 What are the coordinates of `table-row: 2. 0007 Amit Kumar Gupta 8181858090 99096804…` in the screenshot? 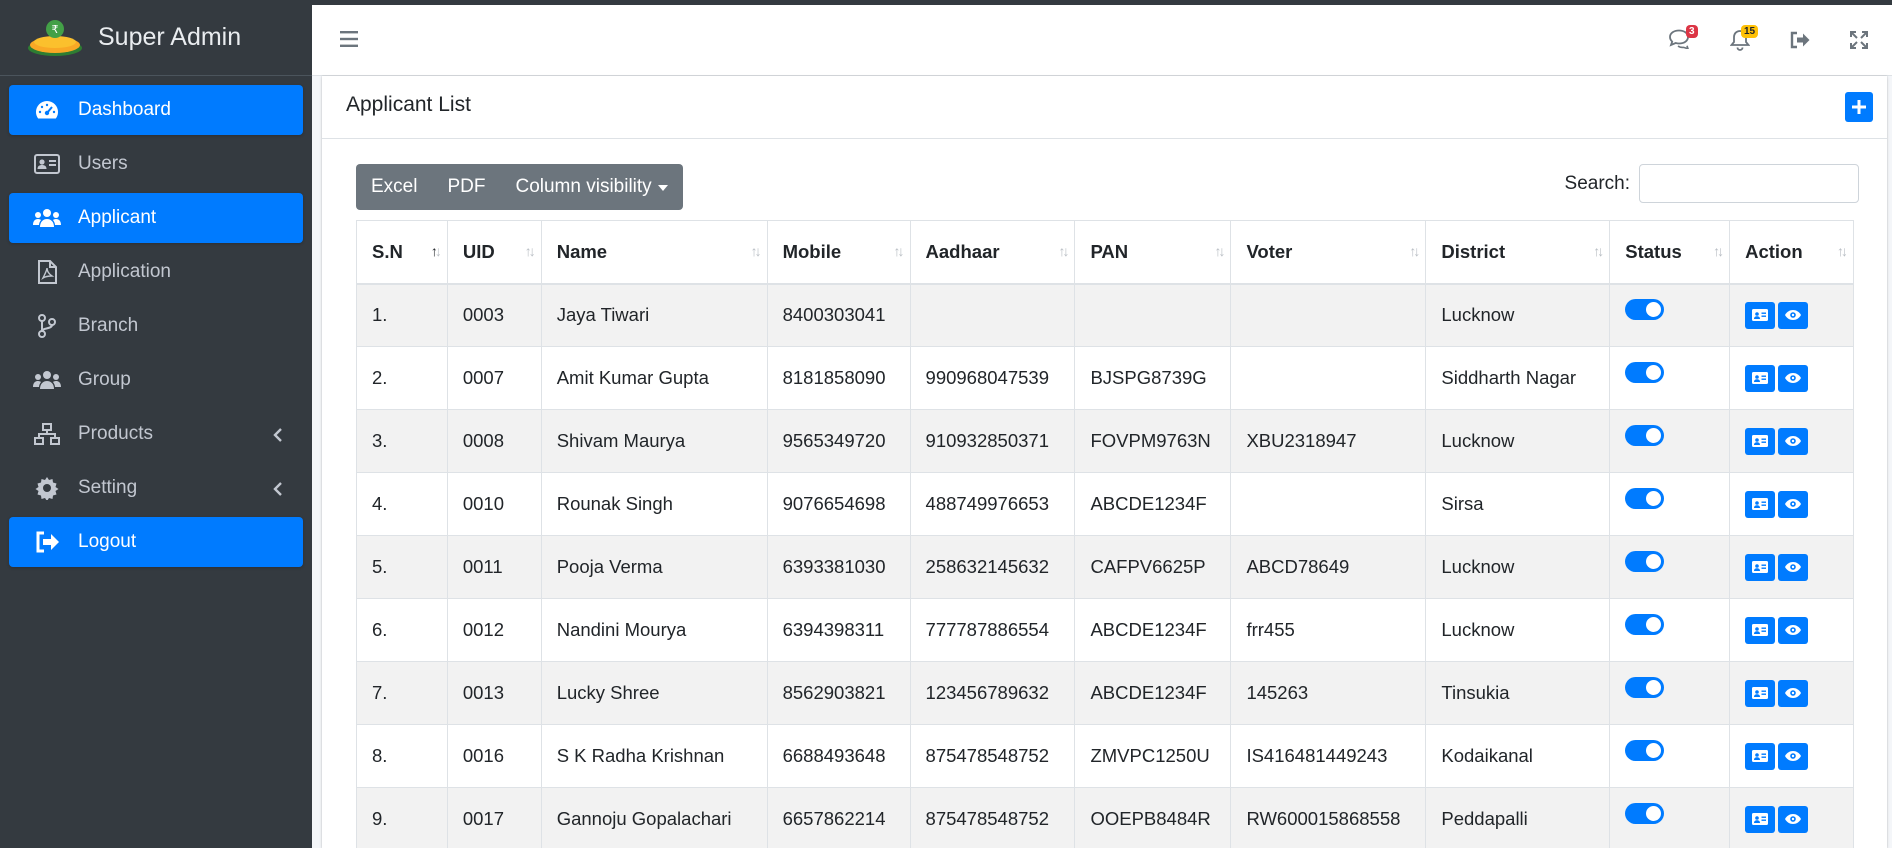 It's located at (1105, 378).